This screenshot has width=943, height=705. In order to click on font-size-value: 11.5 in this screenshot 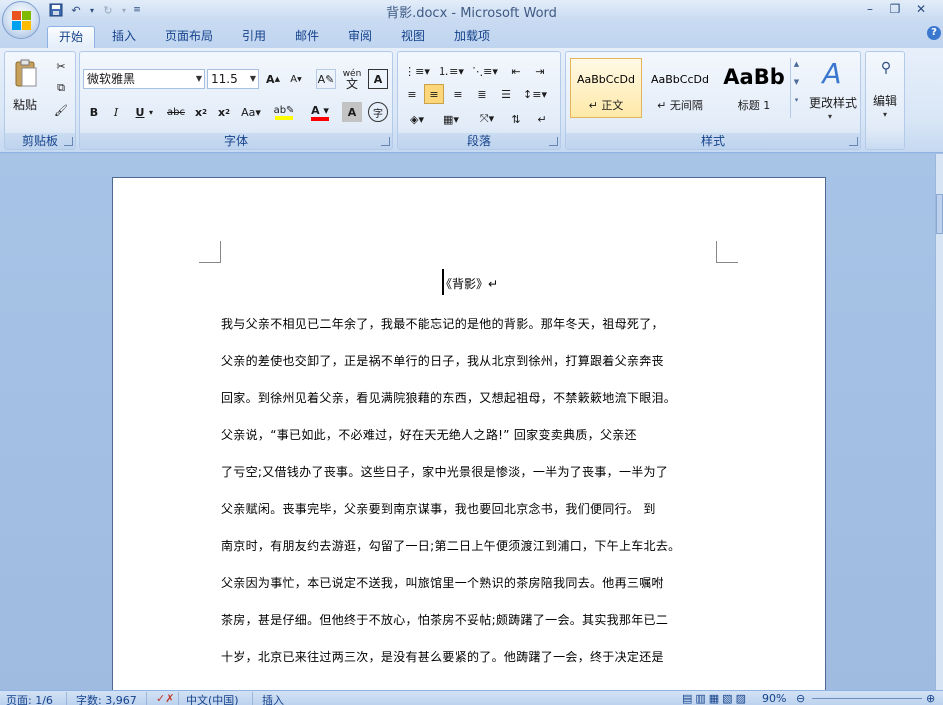, I will do `click(224, 79)`.